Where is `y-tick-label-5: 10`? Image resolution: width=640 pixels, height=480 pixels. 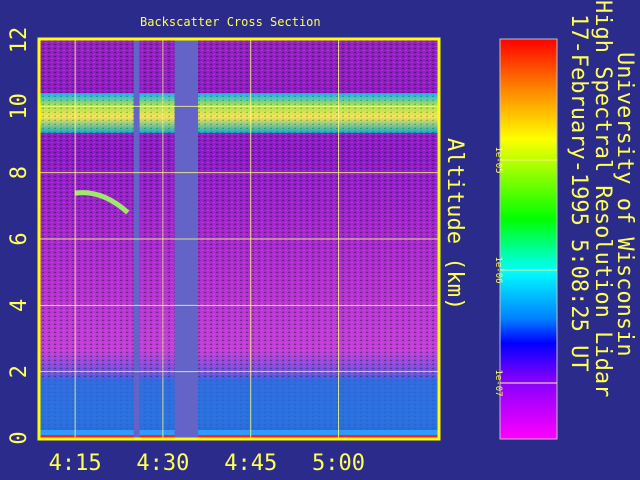
y-tick-label-5: 10 is located at coordinates (19, 106).